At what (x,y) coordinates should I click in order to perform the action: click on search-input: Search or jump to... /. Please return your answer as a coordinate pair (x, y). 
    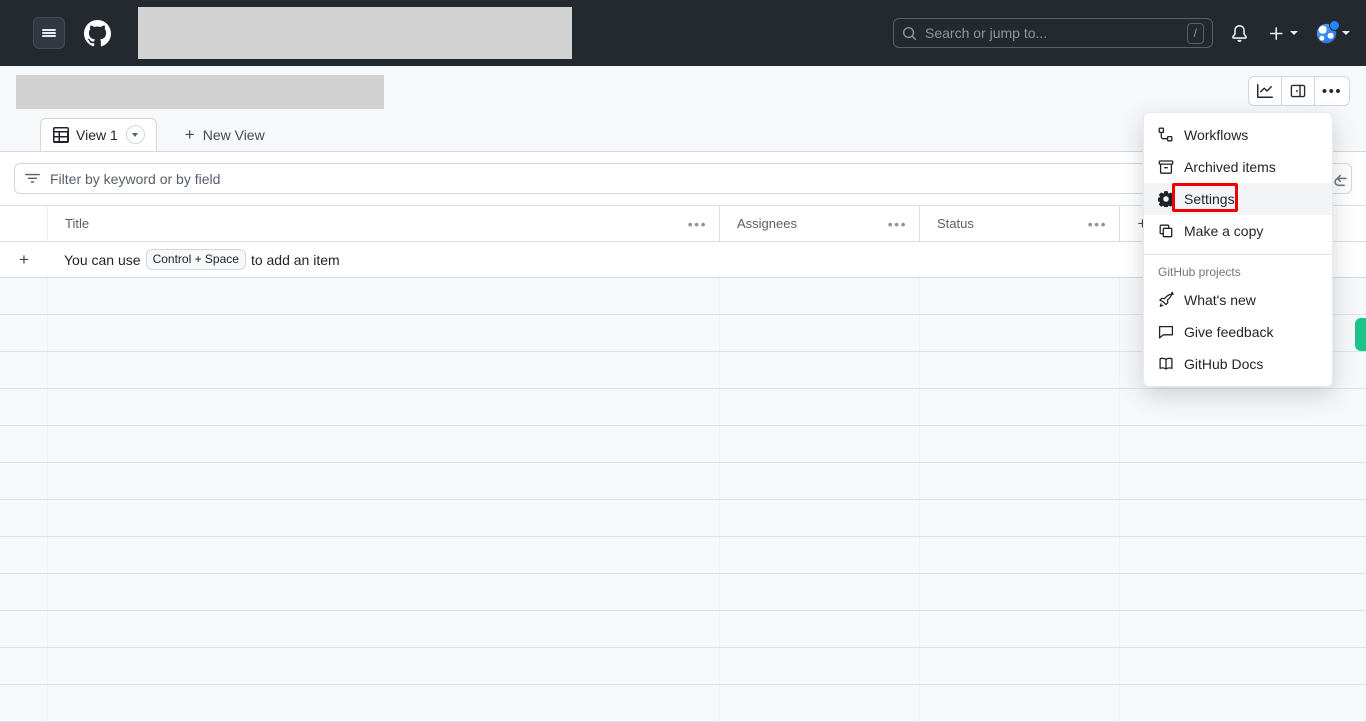
    Looking at the image, I should click on (1053, 33).